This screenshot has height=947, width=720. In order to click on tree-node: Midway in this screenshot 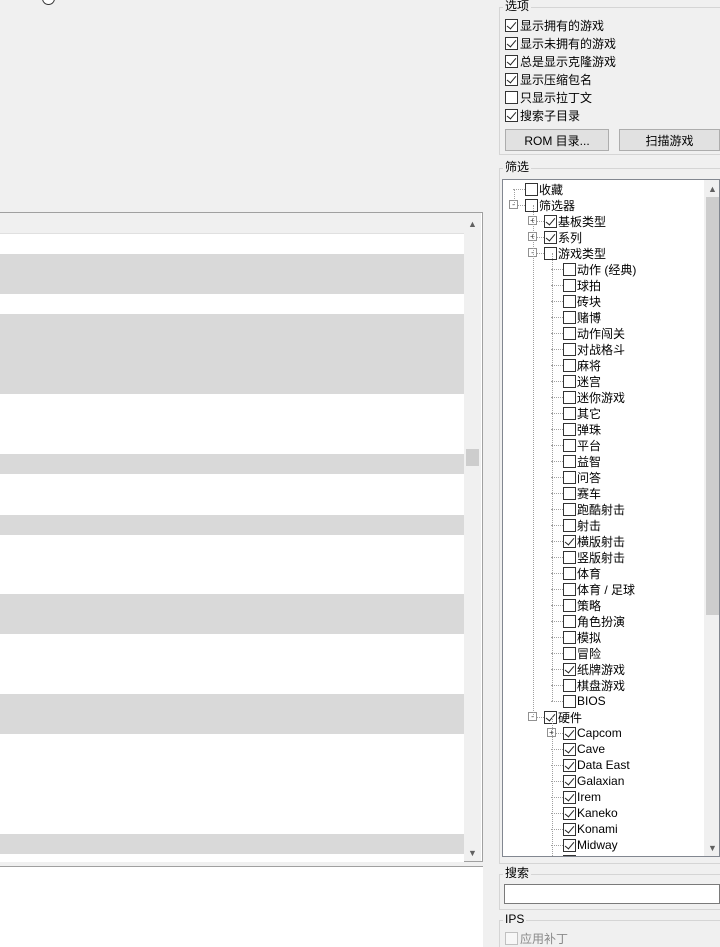, I will do `click(590, 845)`.